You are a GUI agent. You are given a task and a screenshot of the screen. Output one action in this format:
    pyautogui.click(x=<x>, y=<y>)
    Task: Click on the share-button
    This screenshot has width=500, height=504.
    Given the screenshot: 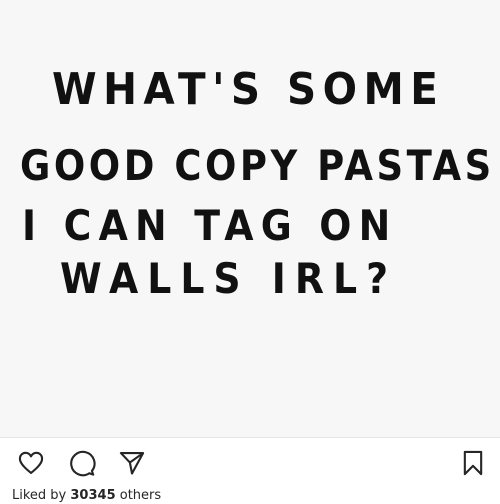 What is the action you would take?
    pyautogui.click(x=132, y=463)
    